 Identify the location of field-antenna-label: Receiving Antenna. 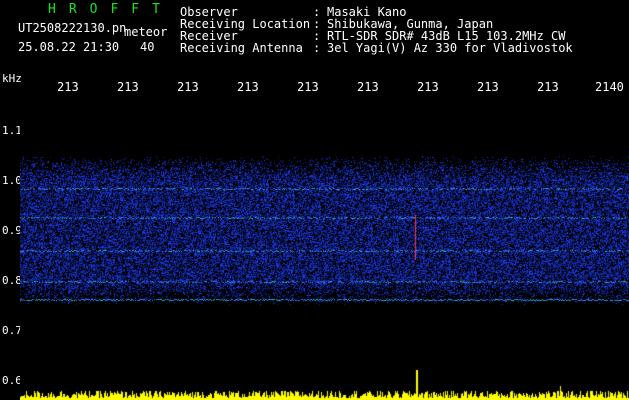
(241, 48).